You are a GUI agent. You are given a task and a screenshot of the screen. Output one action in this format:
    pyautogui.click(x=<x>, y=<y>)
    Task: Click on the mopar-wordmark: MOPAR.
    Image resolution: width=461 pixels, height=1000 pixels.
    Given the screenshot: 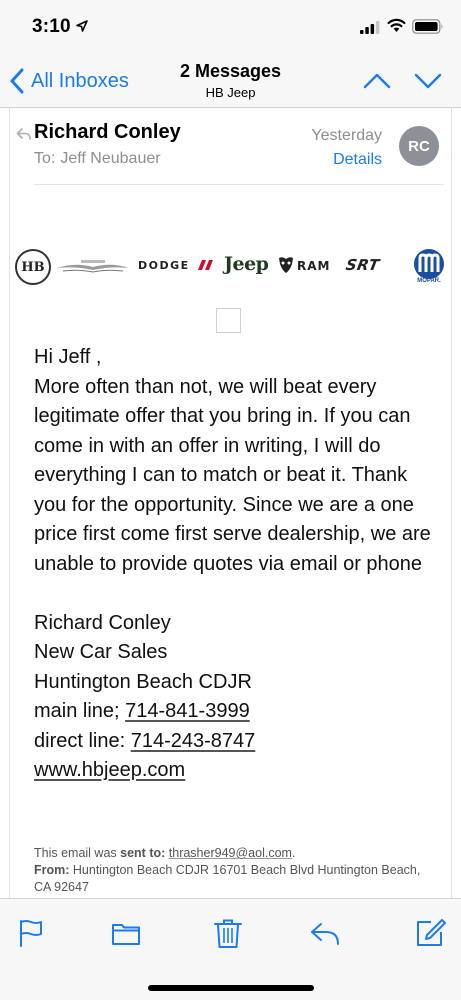 What is the action you would take?
    pyautogui.click(x=429, y=281)
    